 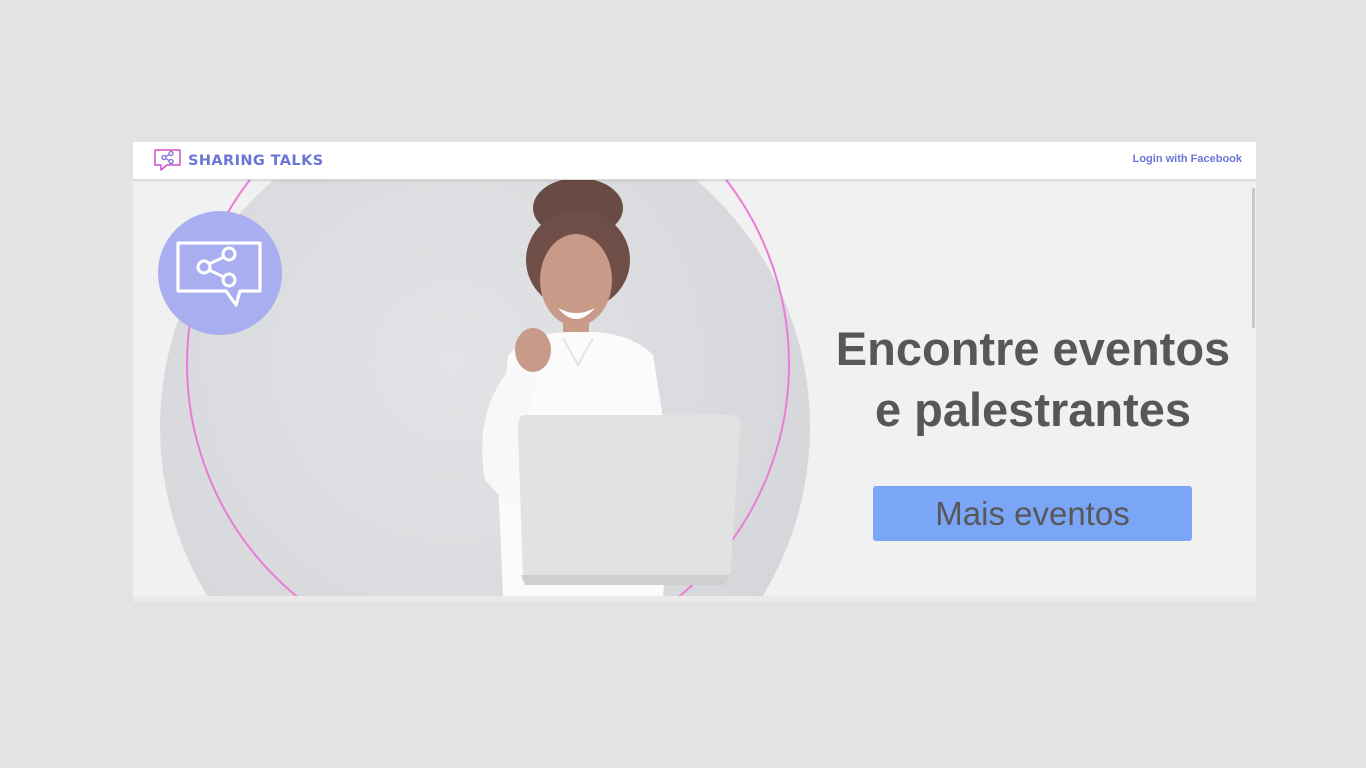 I want to click on brand-name: SHARING TALKS, so click(x=256, y=161).